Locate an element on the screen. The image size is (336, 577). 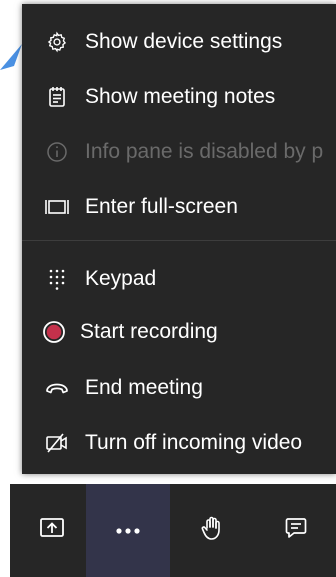
end-meeting-item: End meeting is located at coordinates (179, 388).